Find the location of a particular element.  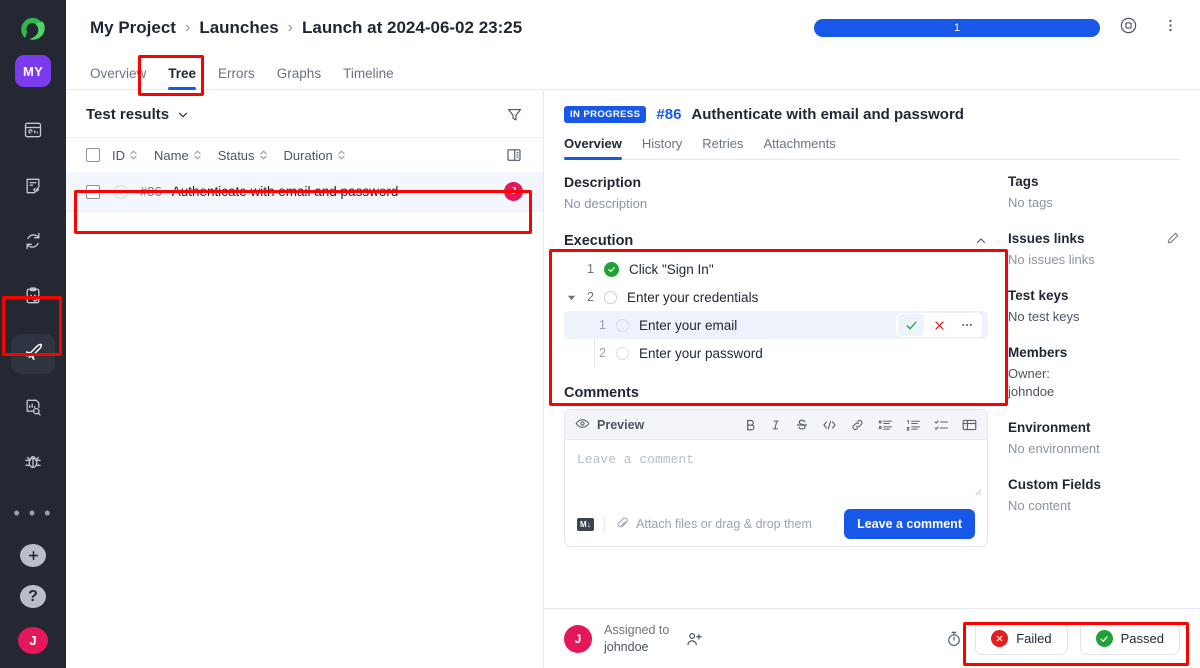

add-user-icon is located at coordinates (694, 639).